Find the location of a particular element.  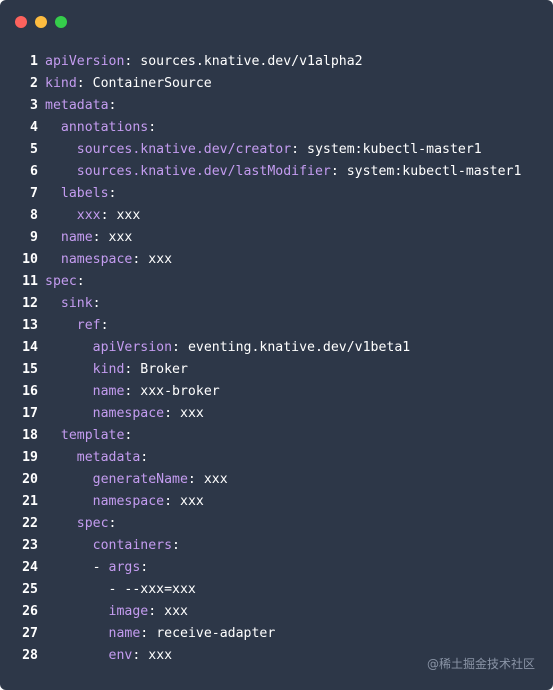

line-number: 24 is located at coordinates (30, 567).